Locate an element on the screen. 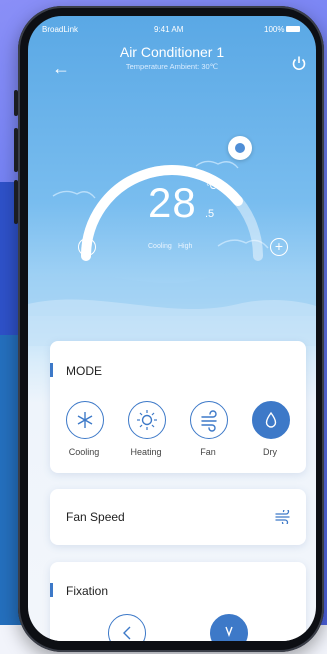 The height and width of the screenshot is (654, 327). carrier-label: BroadLink is located at coordinates (60, 29).